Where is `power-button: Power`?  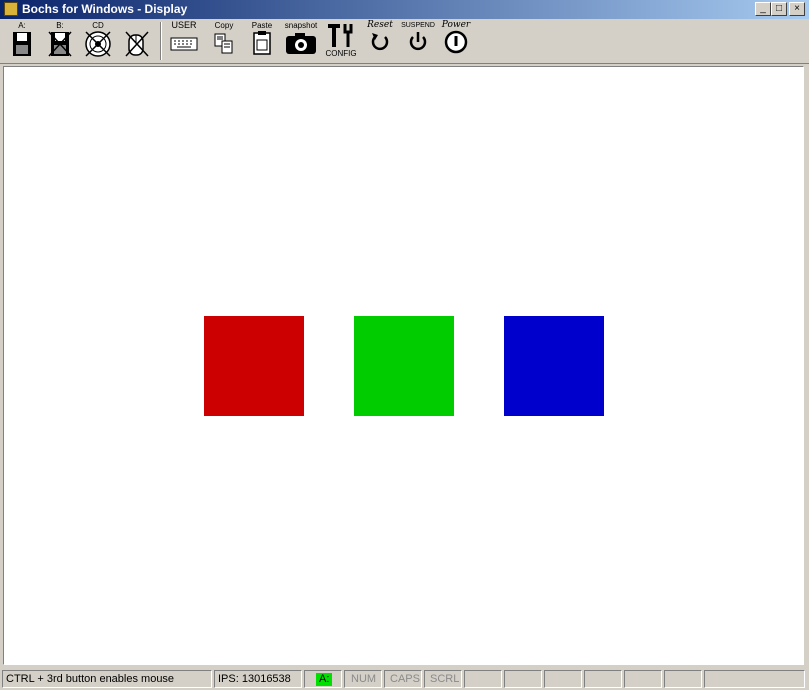
power-button: Power is located at coordinates (456, 41).